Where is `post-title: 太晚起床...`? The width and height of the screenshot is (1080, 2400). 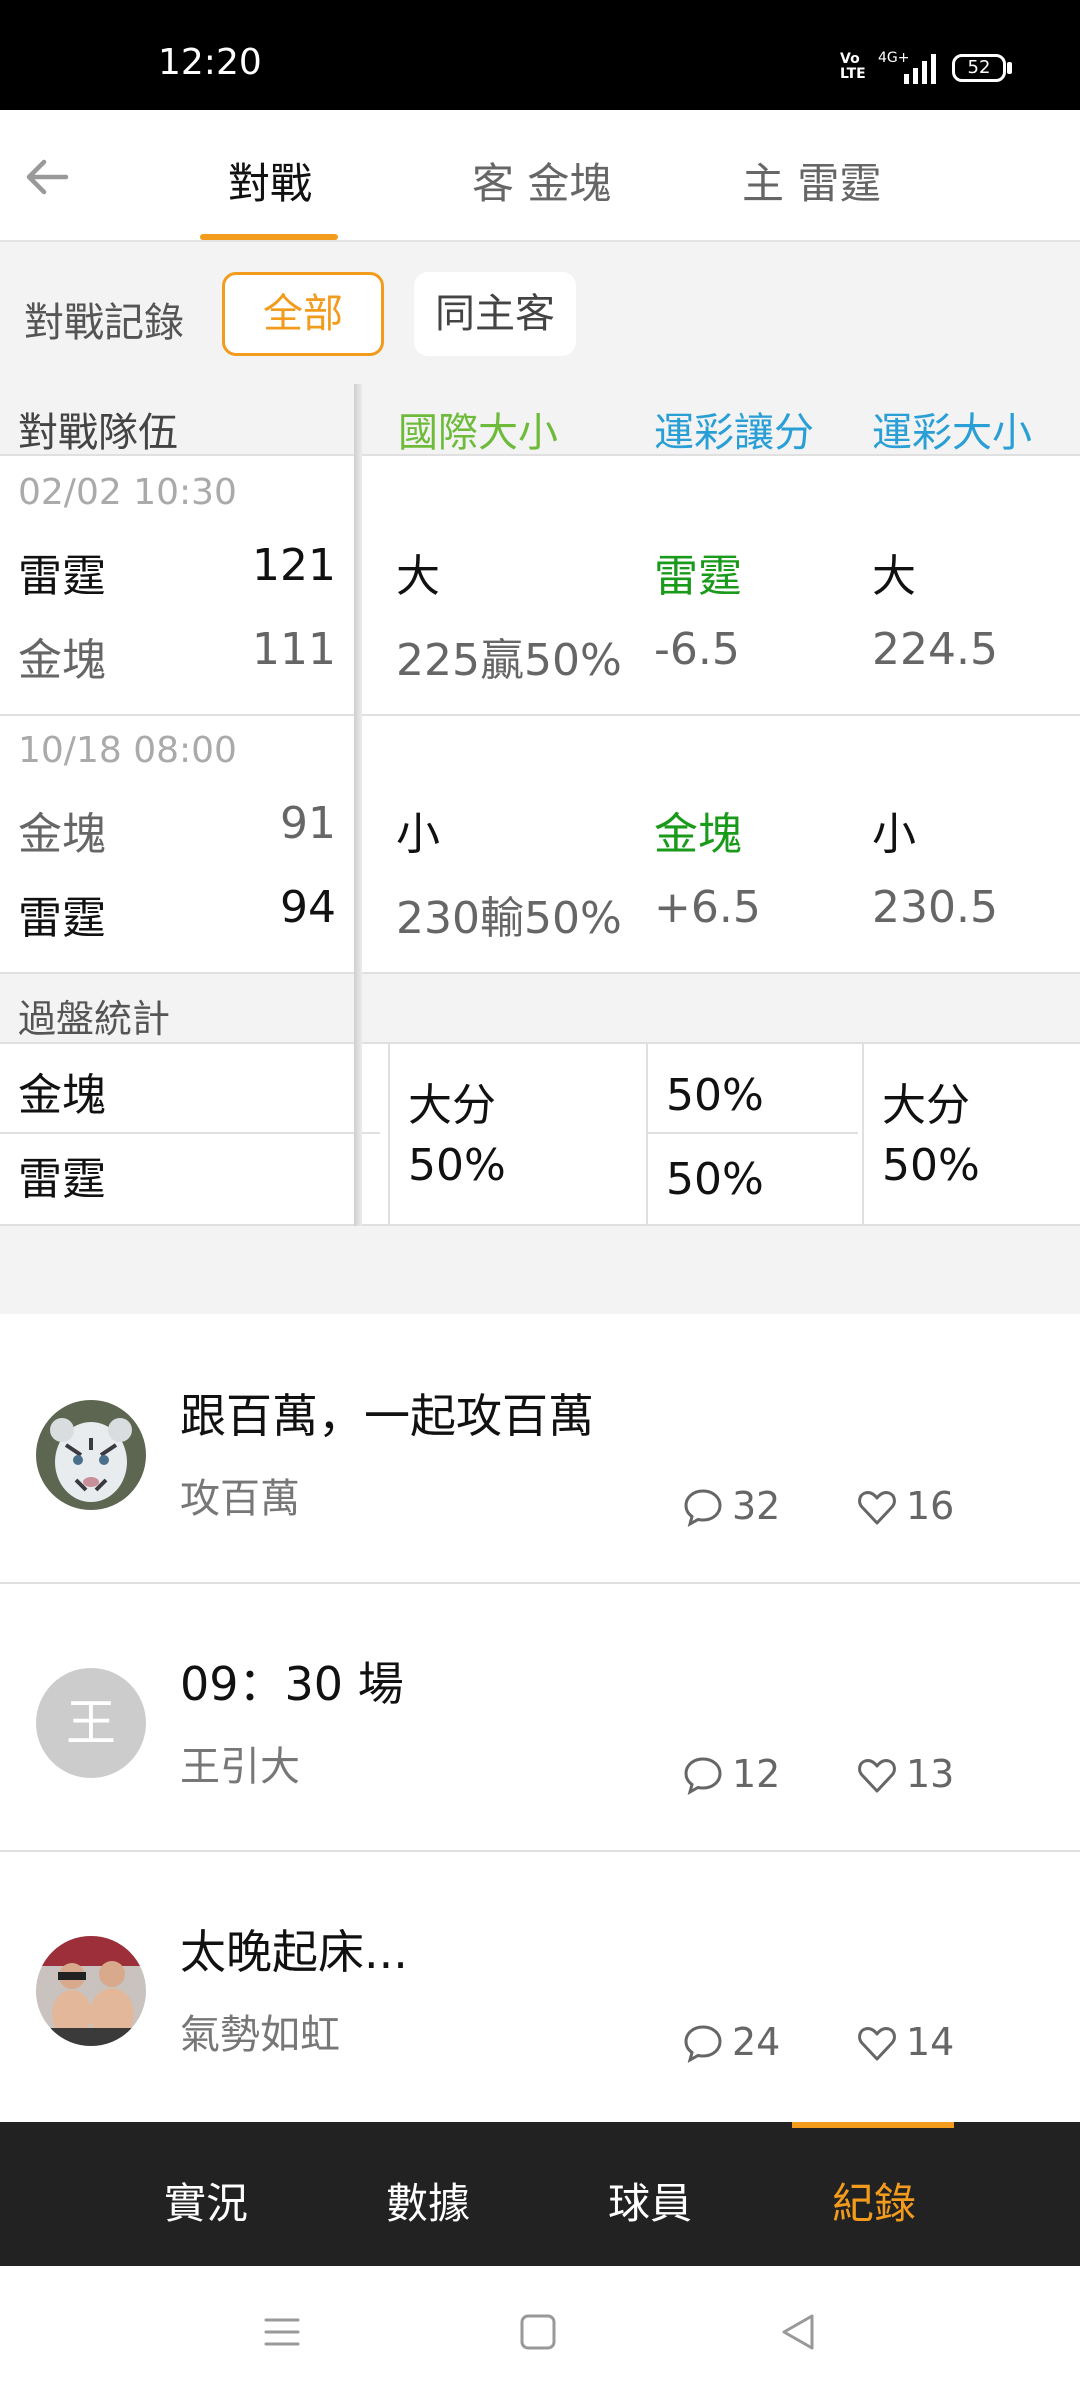 post-title: 太晚起床... is located at coordinates (294, 1949).